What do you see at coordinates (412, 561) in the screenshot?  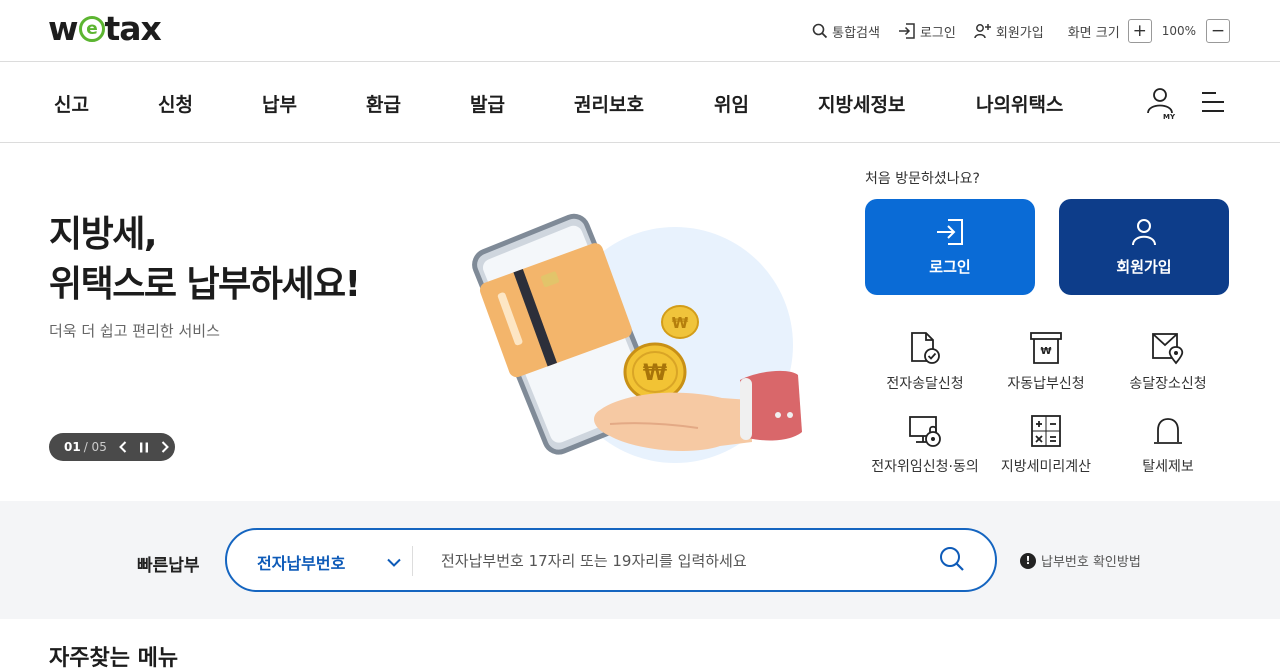 I see `select-divider` at bounding box center [412, 561].